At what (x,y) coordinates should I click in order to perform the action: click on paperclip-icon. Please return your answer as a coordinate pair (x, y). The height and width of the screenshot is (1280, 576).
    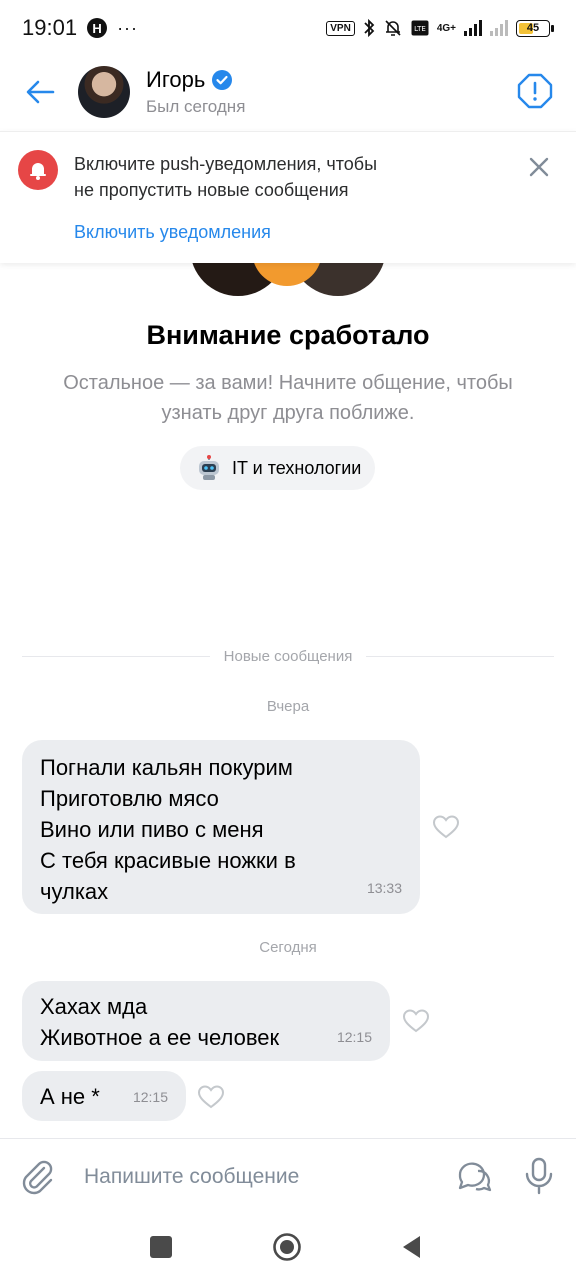
    Looking at the image, I should click on (37, 1177).